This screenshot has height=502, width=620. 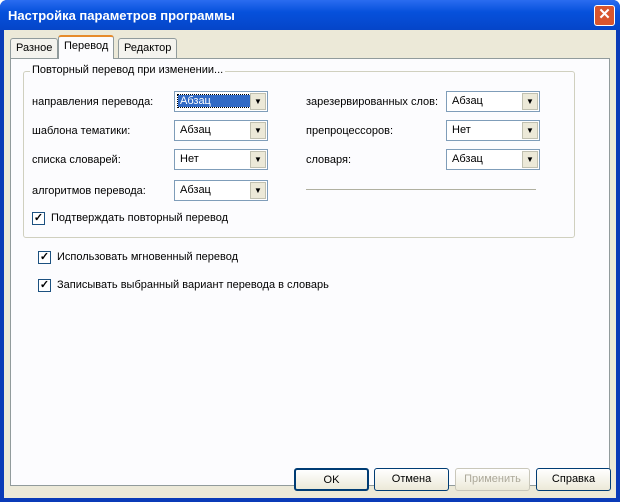 I want to click on label-direction: направления перевода:, so click(x=93, y=102).